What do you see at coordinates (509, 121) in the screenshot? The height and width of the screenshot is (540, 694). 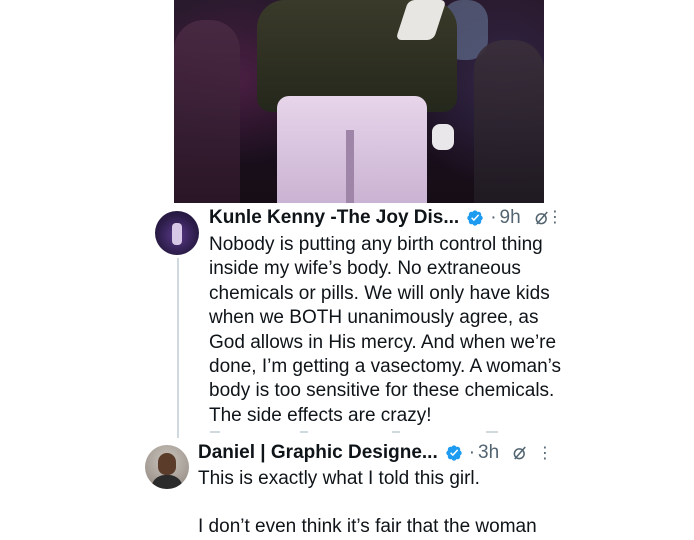 I see `photo-crowd-right` at bounding box center [509, 121].